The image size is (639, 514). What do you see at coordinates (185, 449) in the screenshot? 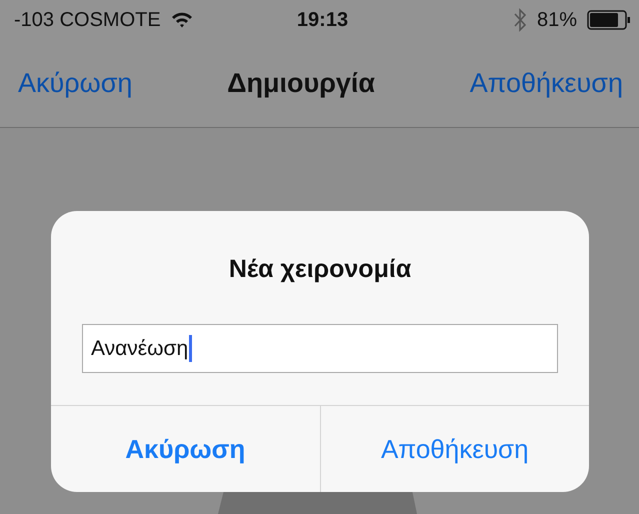
I see `cancel-button: Ακύρωση` at bounding box center [185, 449].